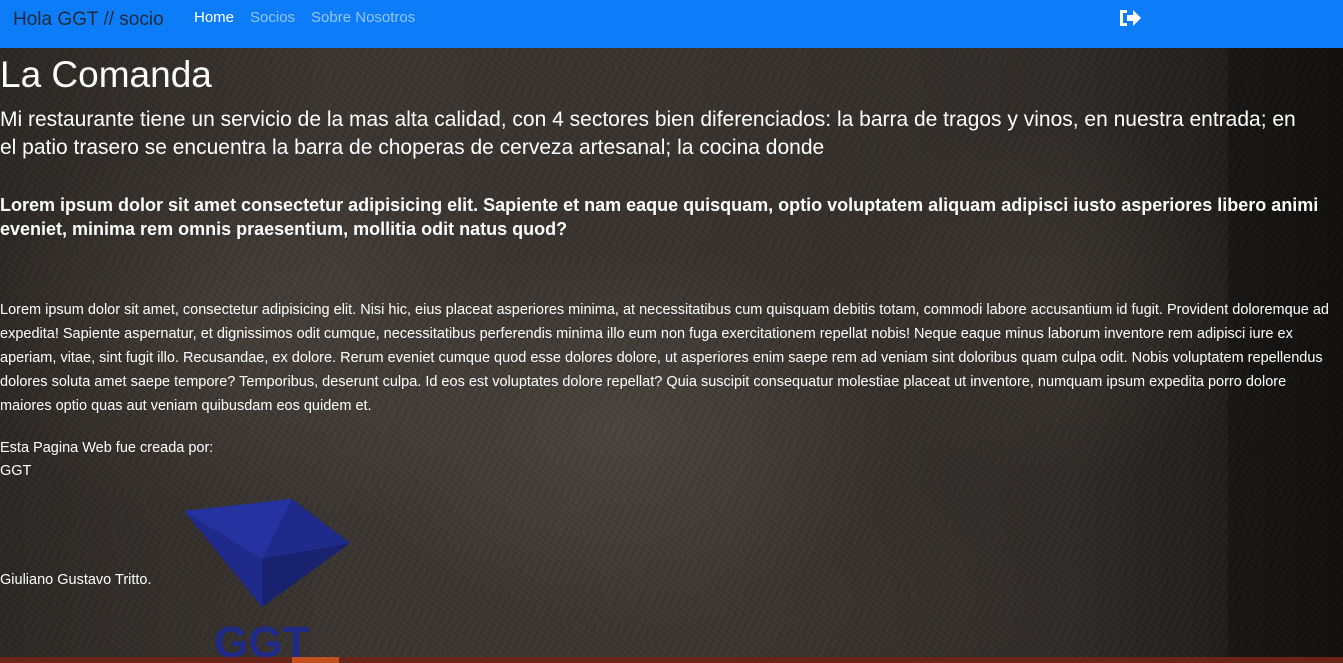 The image size is (1343, 663). Describe the element at coordinates (76, 580) in the screenshot. I see `author-name: Giuliano Gustavo Tritto.` at that location.